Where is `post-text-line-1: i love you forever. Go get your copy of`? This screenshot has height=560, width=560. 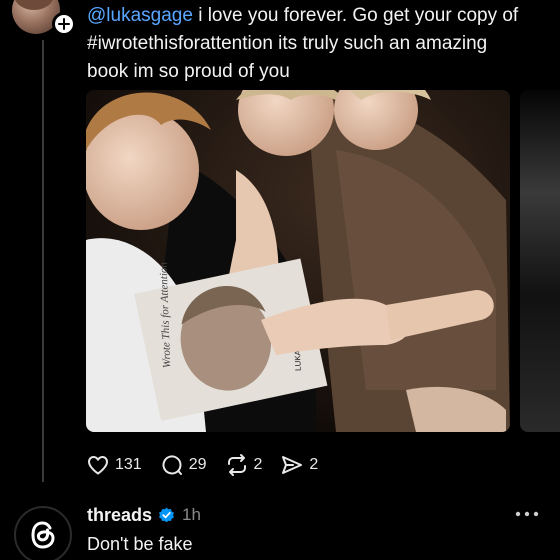 post-text-line-1: i love you forever. Go get your copy of is located at coordinates (355, 15).